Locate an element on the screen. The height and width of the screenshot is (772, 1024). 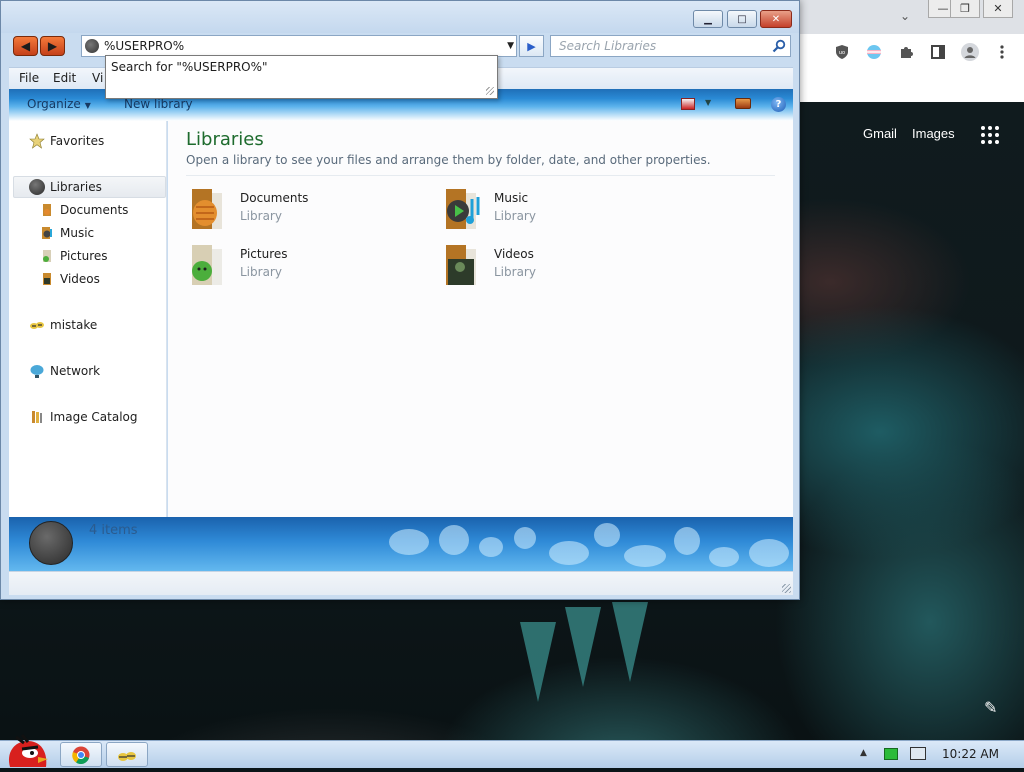
library-item-music: Music Library is located at coordinates (550, 210).